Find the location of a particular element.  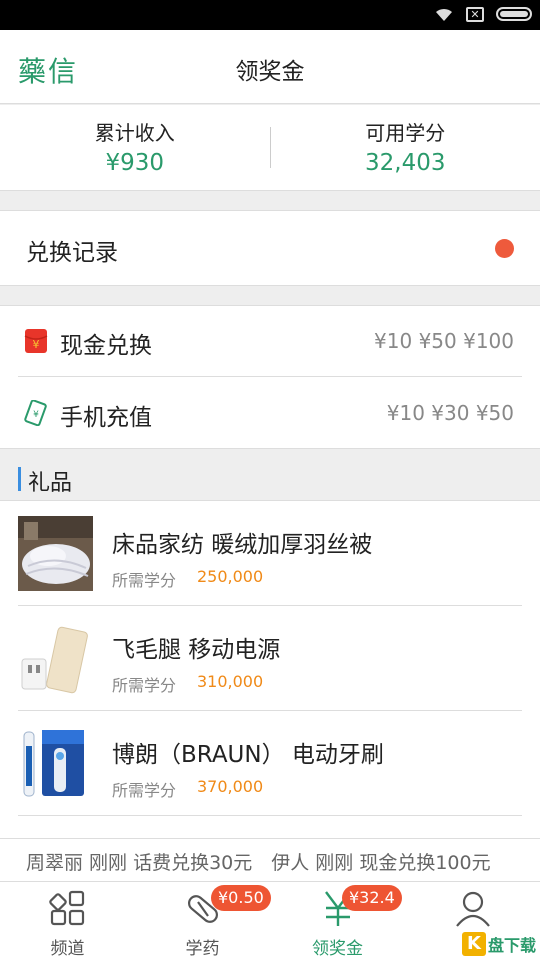

gift-price: 370,000 is located at coordinates (230, 786).